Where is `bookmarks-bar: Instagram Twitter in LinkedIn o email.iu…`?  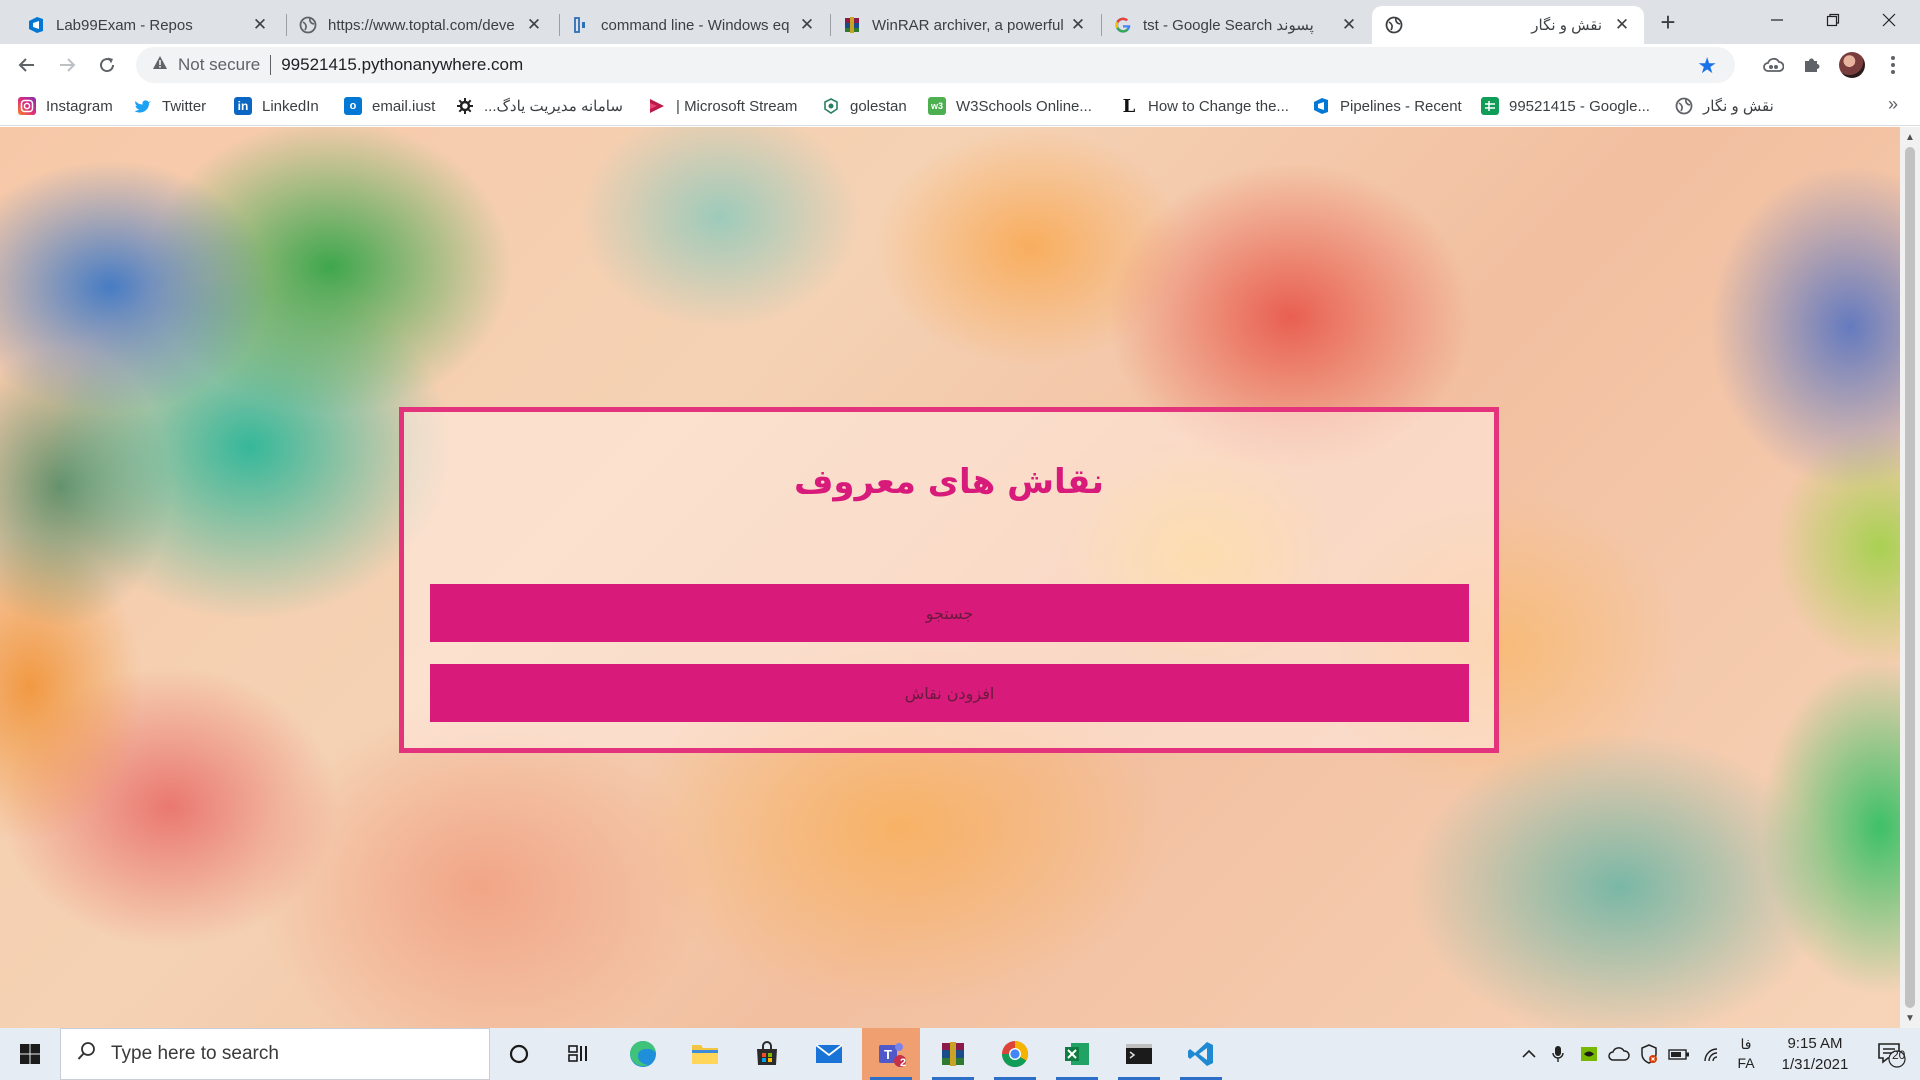 bookmarks-bar: Instagram Twitter in LinkedIn o email.iu… is located at coordinates (960, 106).